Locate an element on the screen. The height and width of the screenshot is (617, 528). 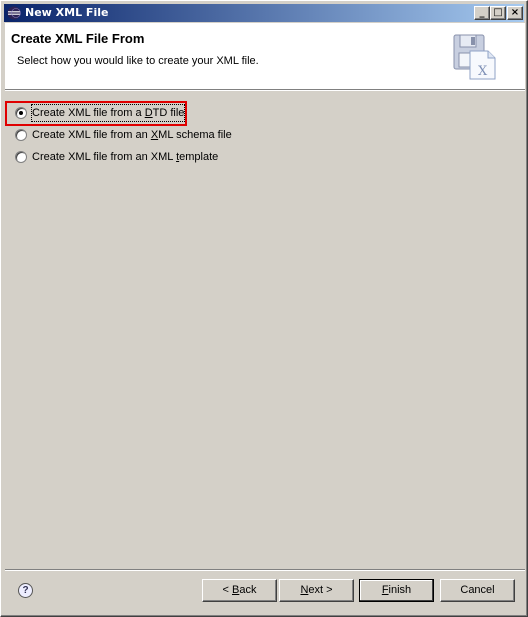
option-label-template: Create XML file from an XML template is located at coordinates (125, 157).